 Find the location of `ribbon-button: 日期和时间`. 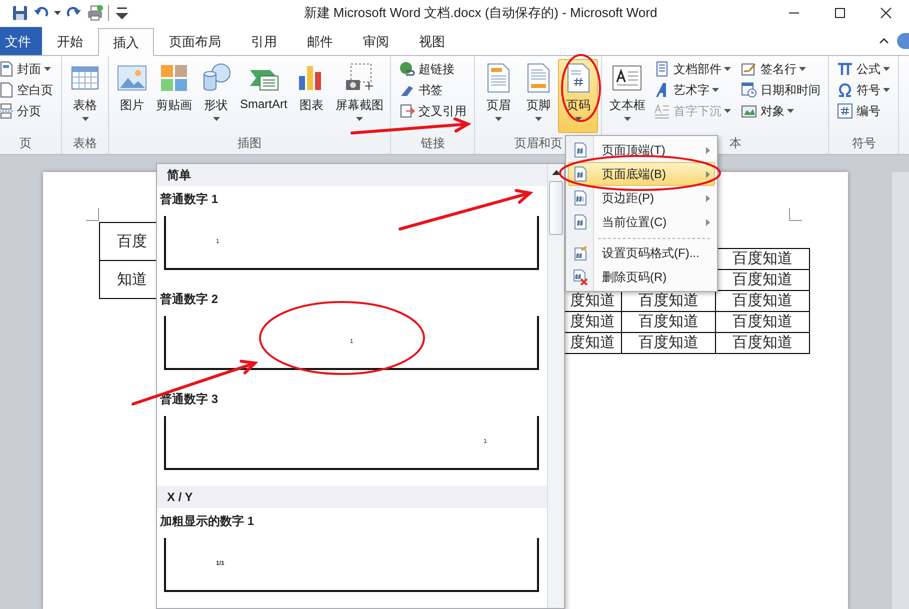

ribbon-button: 日期和时间 is located at coordinates (781, 90).